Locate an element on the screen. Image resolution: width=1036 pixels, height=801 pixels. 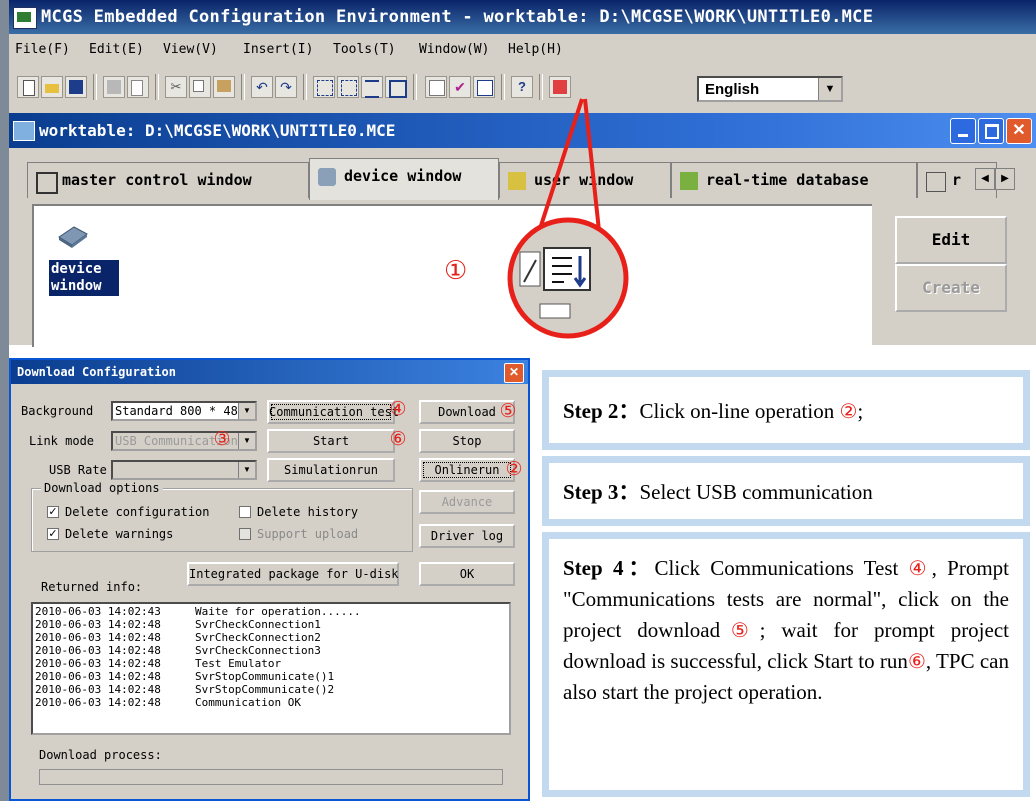
menu-window: Window(W) is located at coordinates (454, 49).